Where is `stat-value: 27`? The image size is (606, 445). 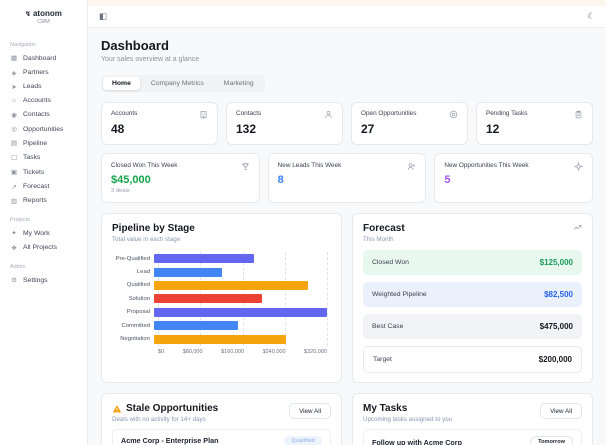
stat-value: 27 is located at coordinates (368, 129).